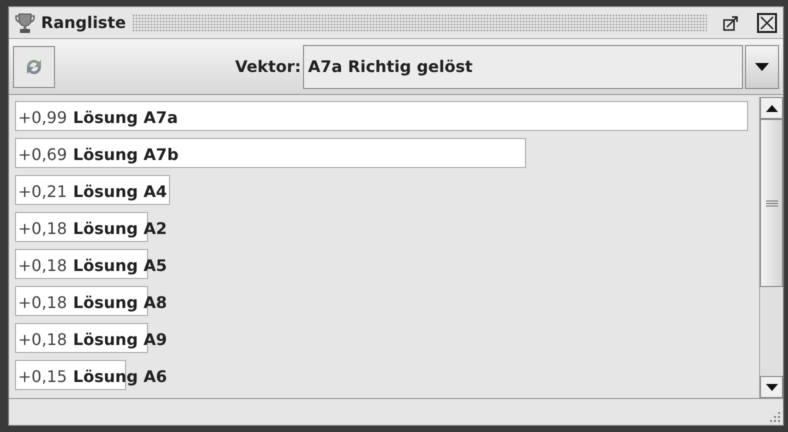 The image size is (788, 432). I want to click on refresh-button, so click(34, 67).